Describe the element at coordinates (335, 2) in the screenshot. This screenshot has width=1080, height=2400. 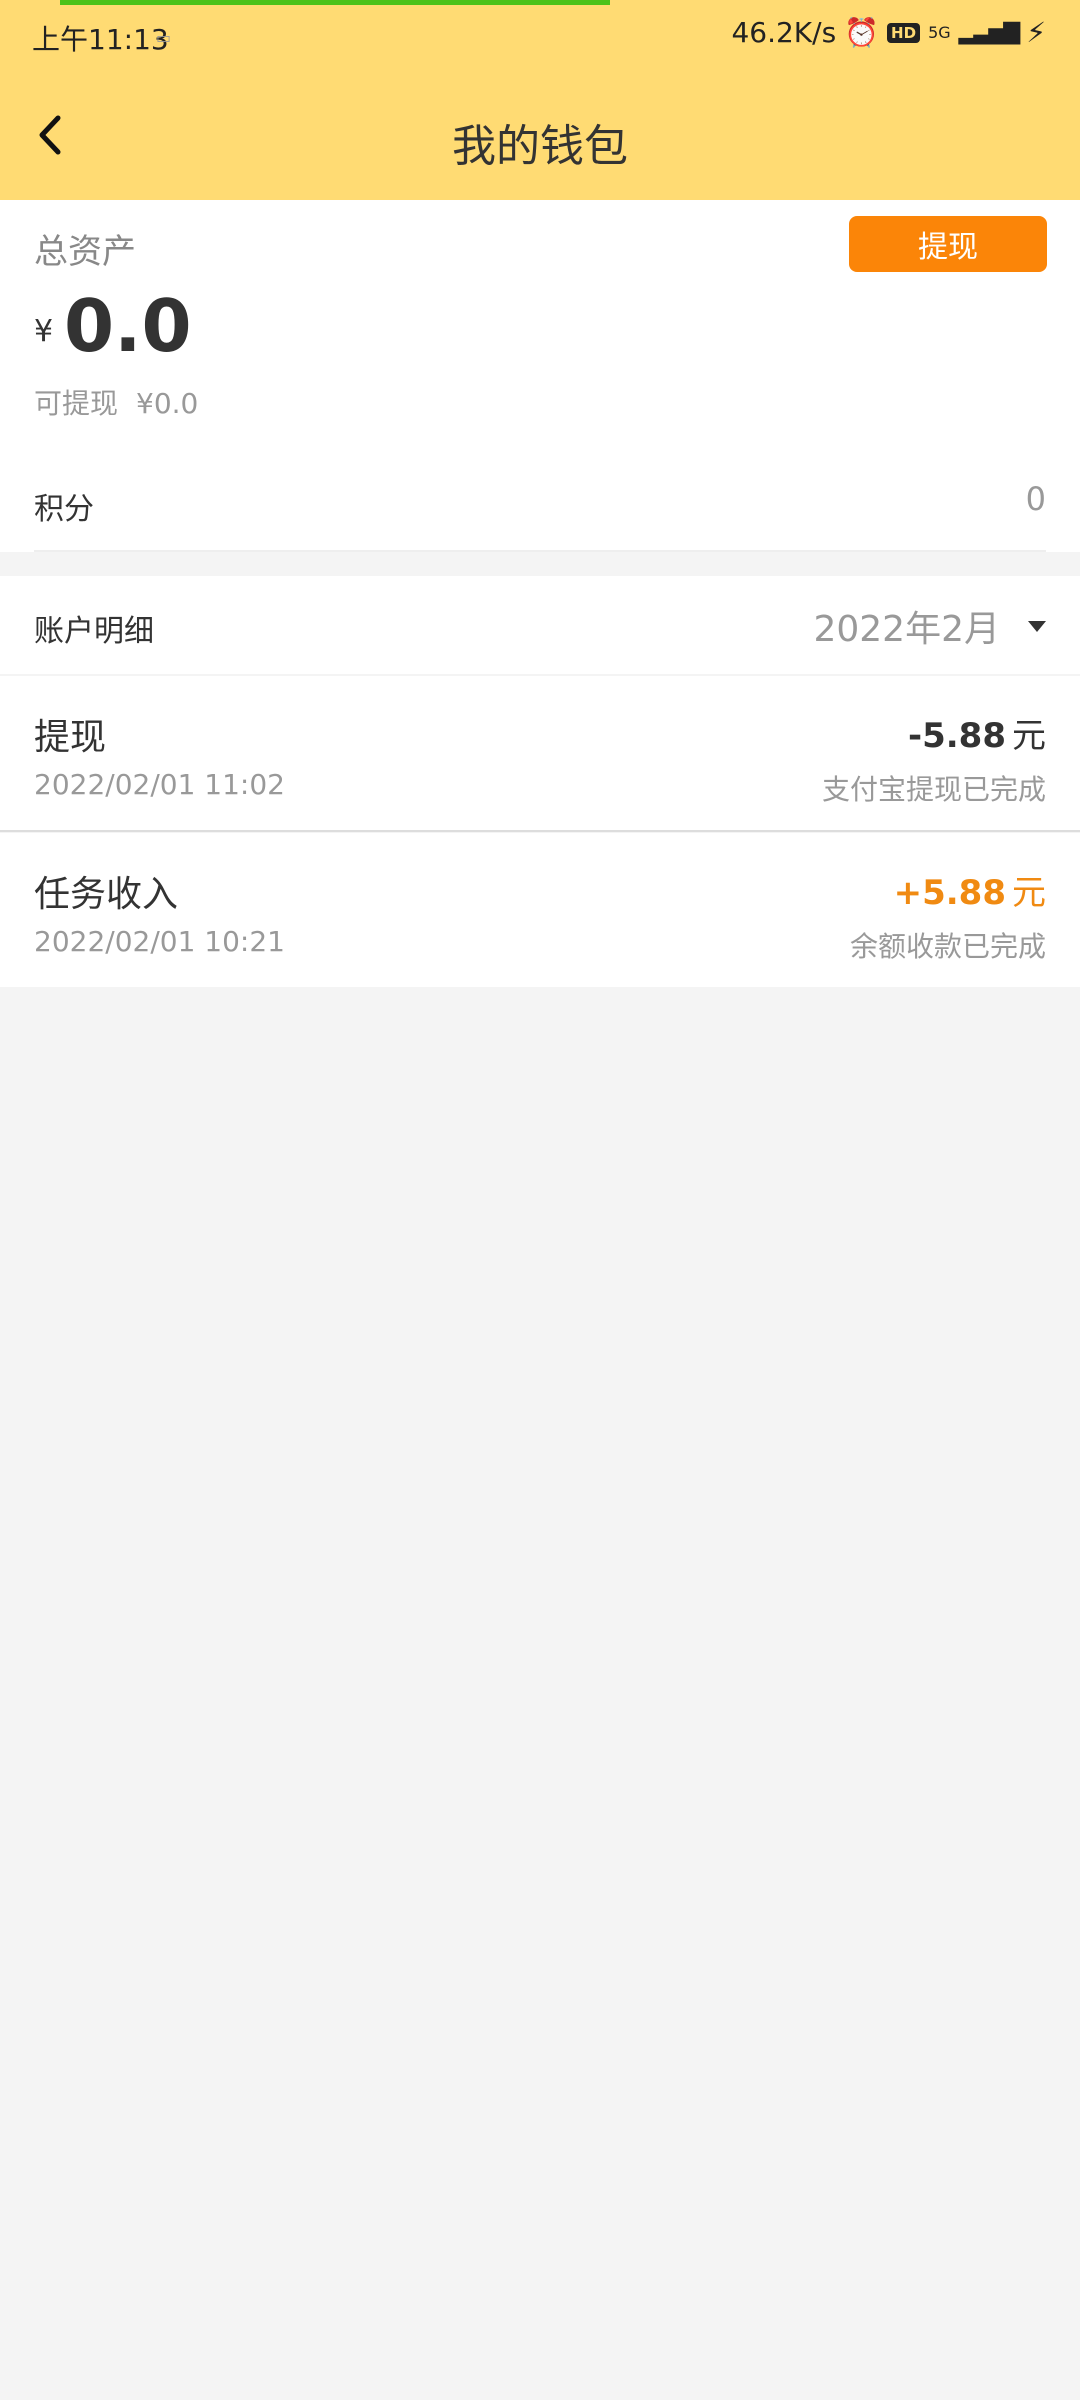
I see `loading-progress-line` at that location.